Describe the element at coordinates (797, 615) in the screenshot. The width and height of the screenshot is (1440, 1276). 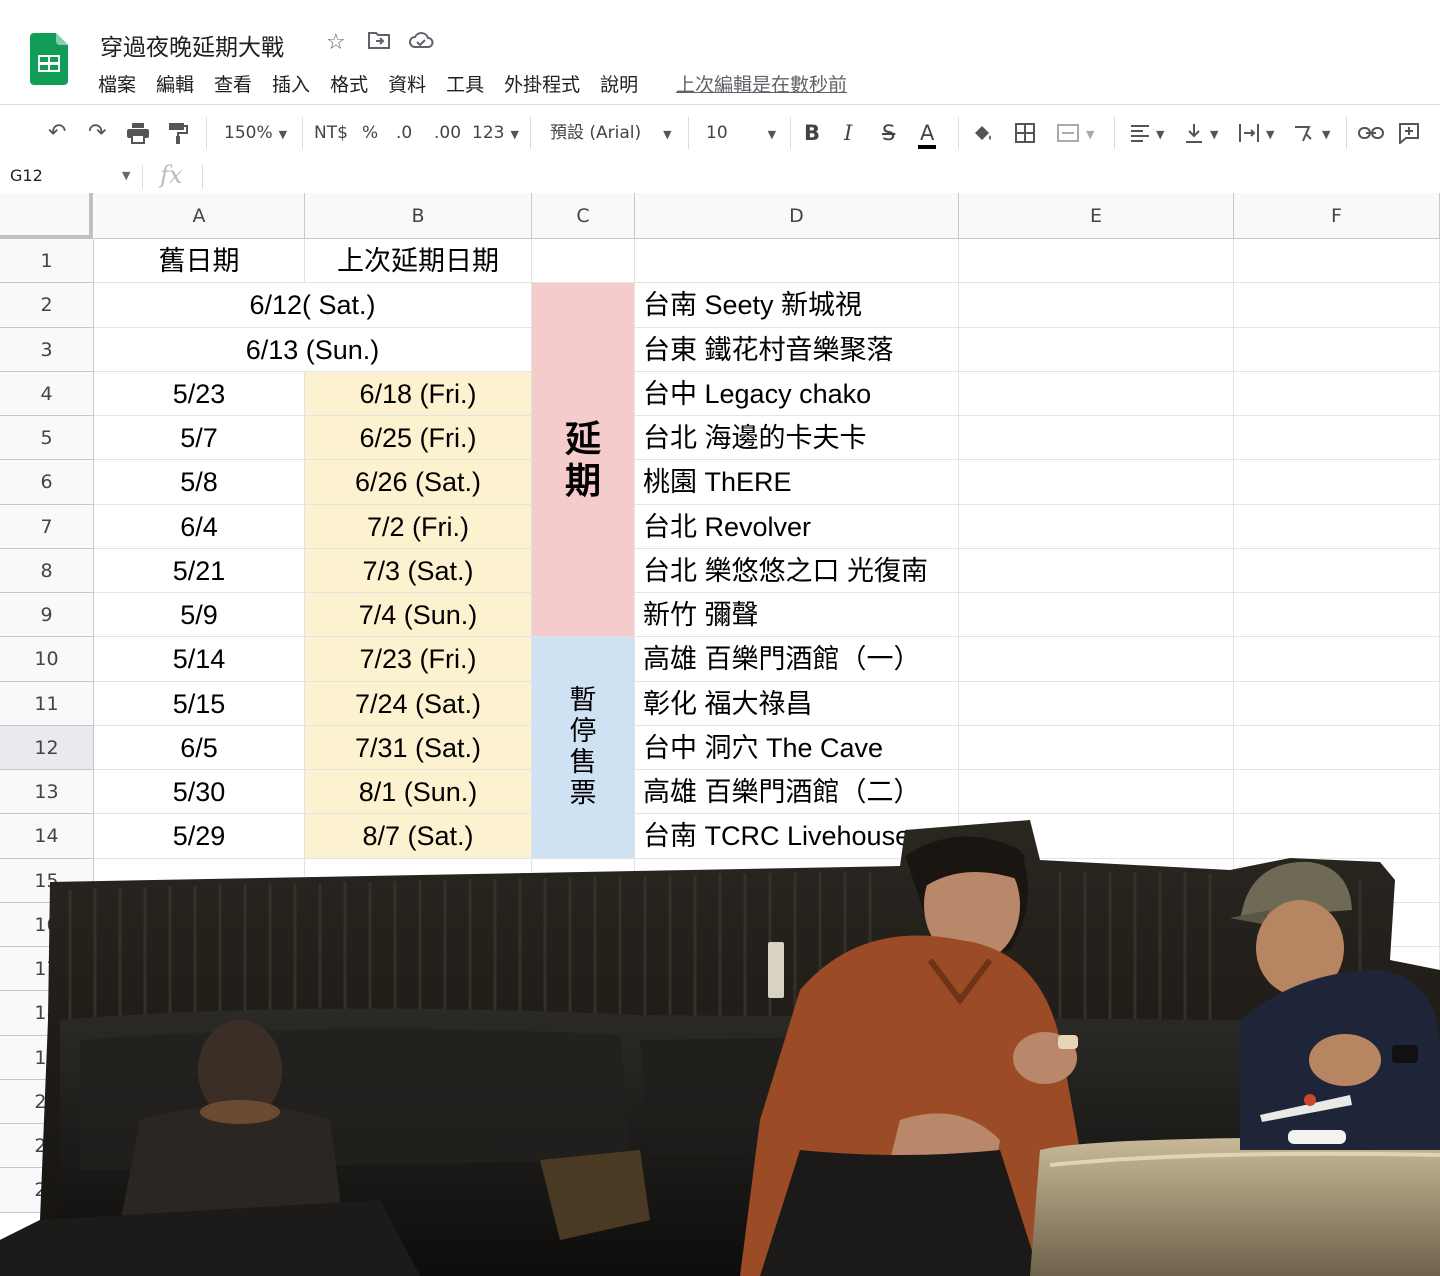
I see `cell-venue: 新竹 彌聲` at that location.